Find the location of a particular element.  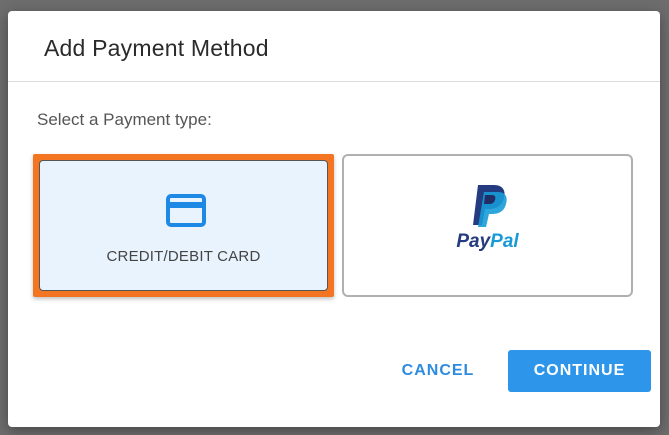

continue-button: CONTINUE is located at coordinates (579, 371).